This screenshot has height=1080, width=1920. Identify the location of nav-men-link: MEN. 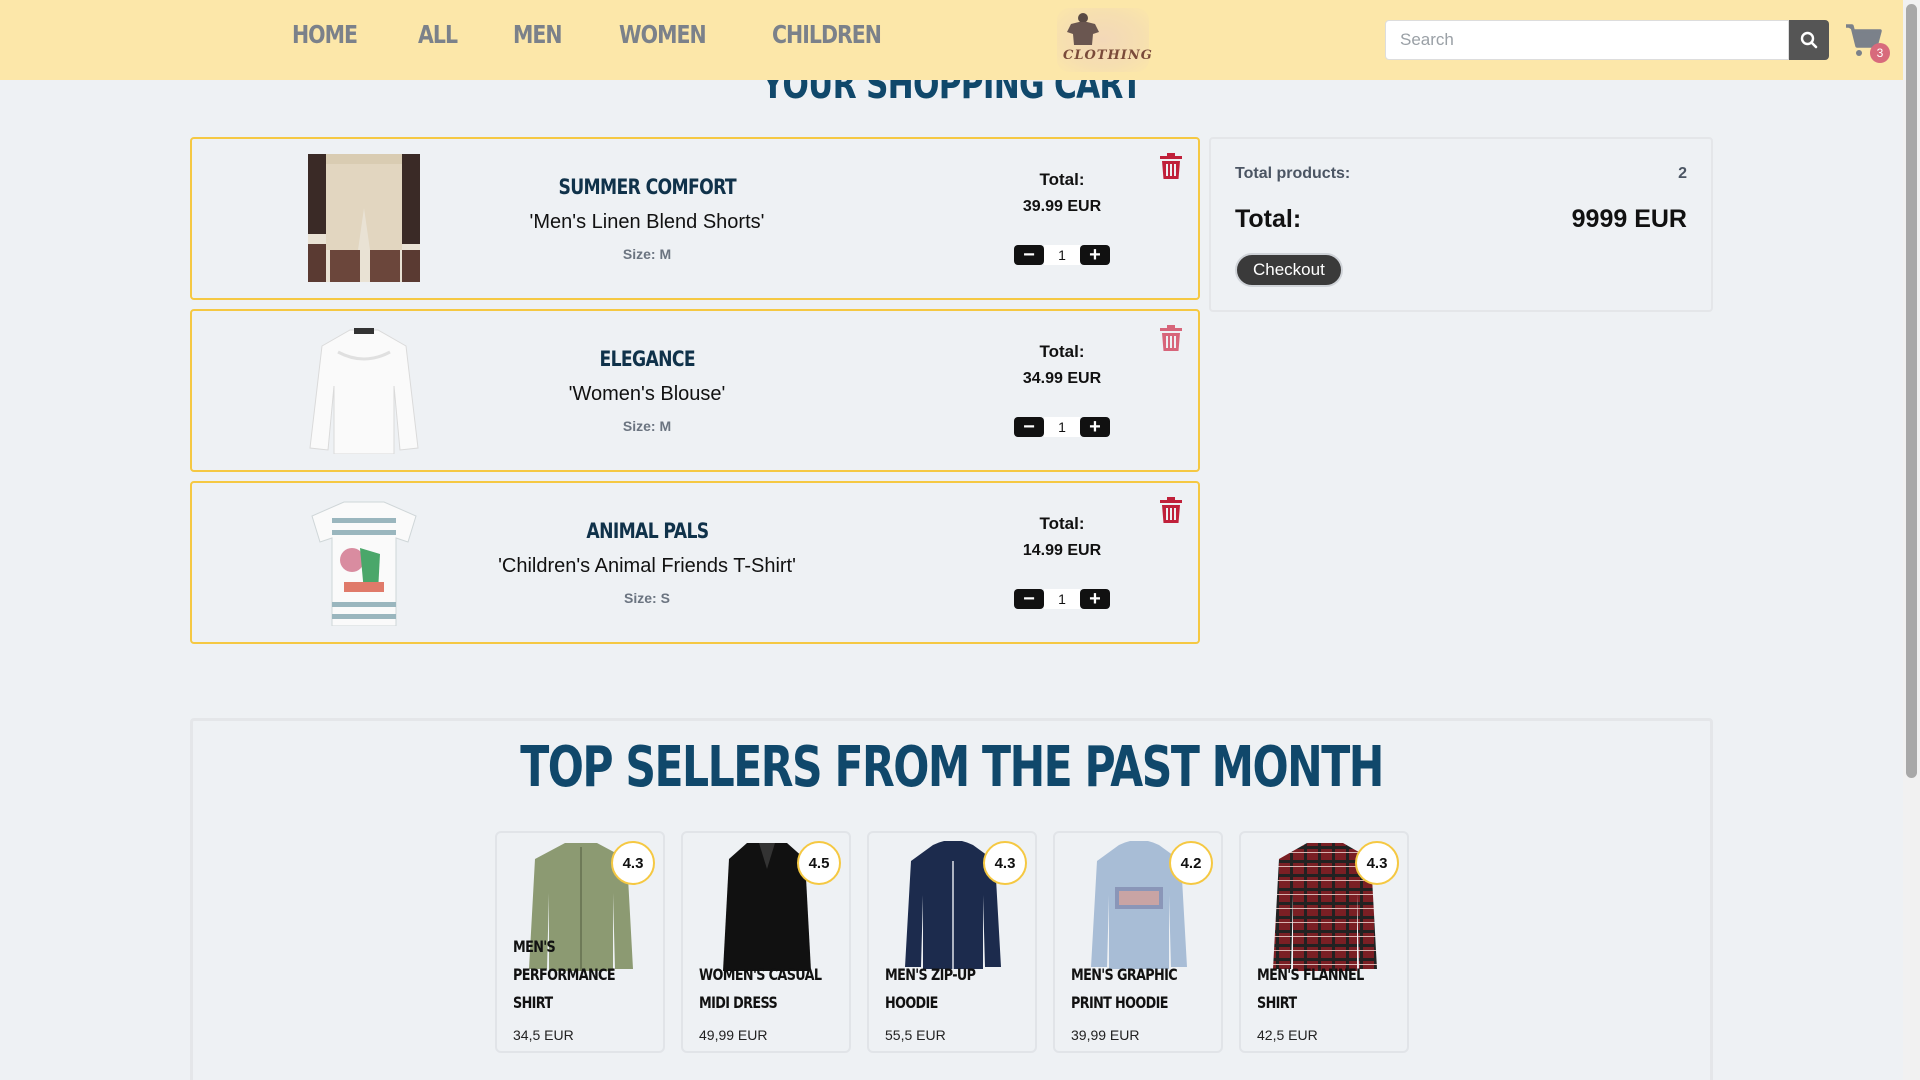
(538, 34).